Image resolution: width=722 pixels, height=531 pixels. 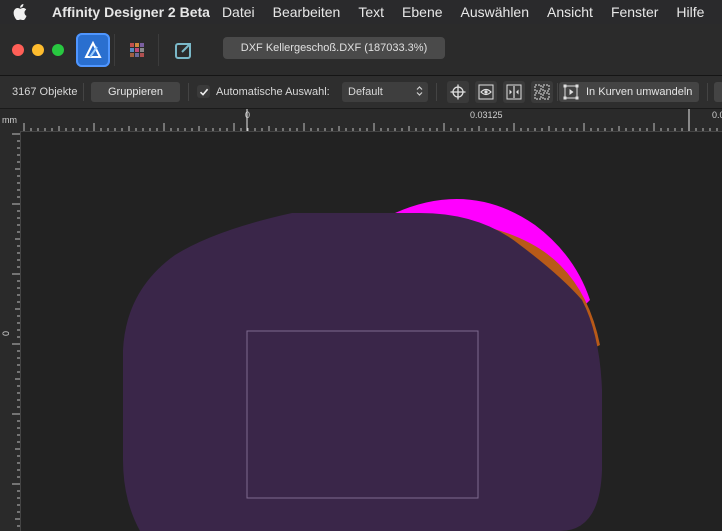 I want to click on menu-fenster: Fenster, so click(x=634, y=12).